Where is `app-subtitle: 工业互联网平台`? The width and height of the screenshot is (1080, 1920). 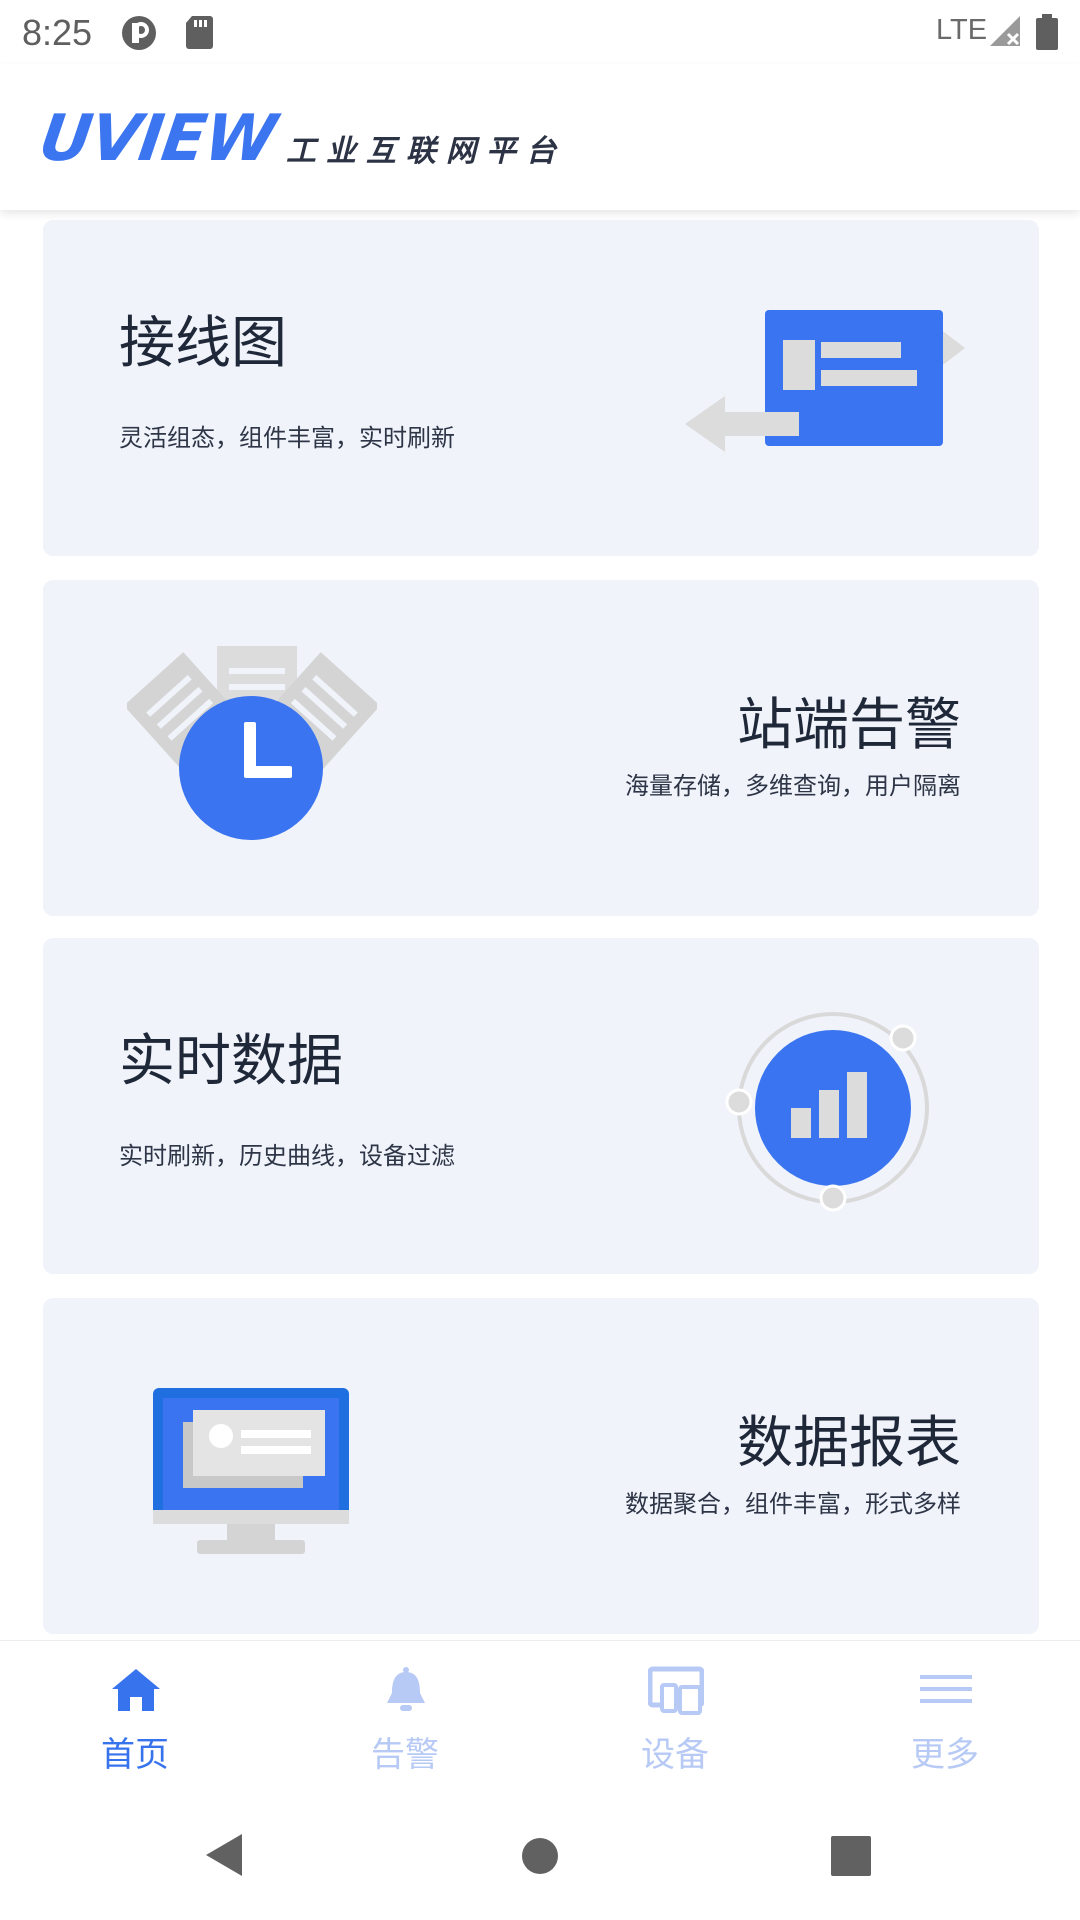 app-subtitle: 工业互联网平台 is located at coordinates (426, 151).